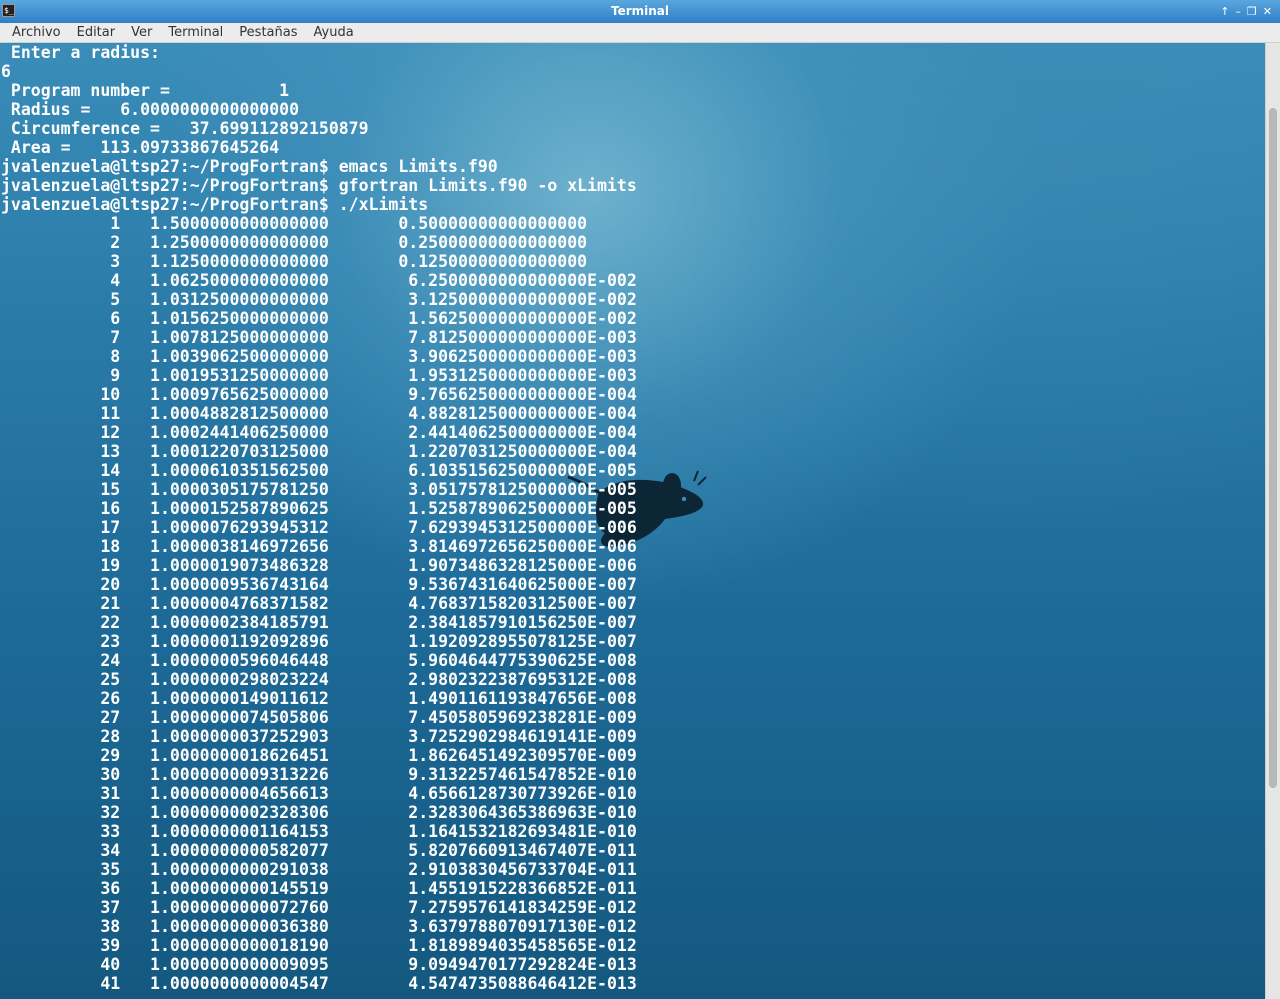 The width and height of the screenshot is (1280, 999). I want to click on terminal-line: Enter a radius:, so click(80, 52).